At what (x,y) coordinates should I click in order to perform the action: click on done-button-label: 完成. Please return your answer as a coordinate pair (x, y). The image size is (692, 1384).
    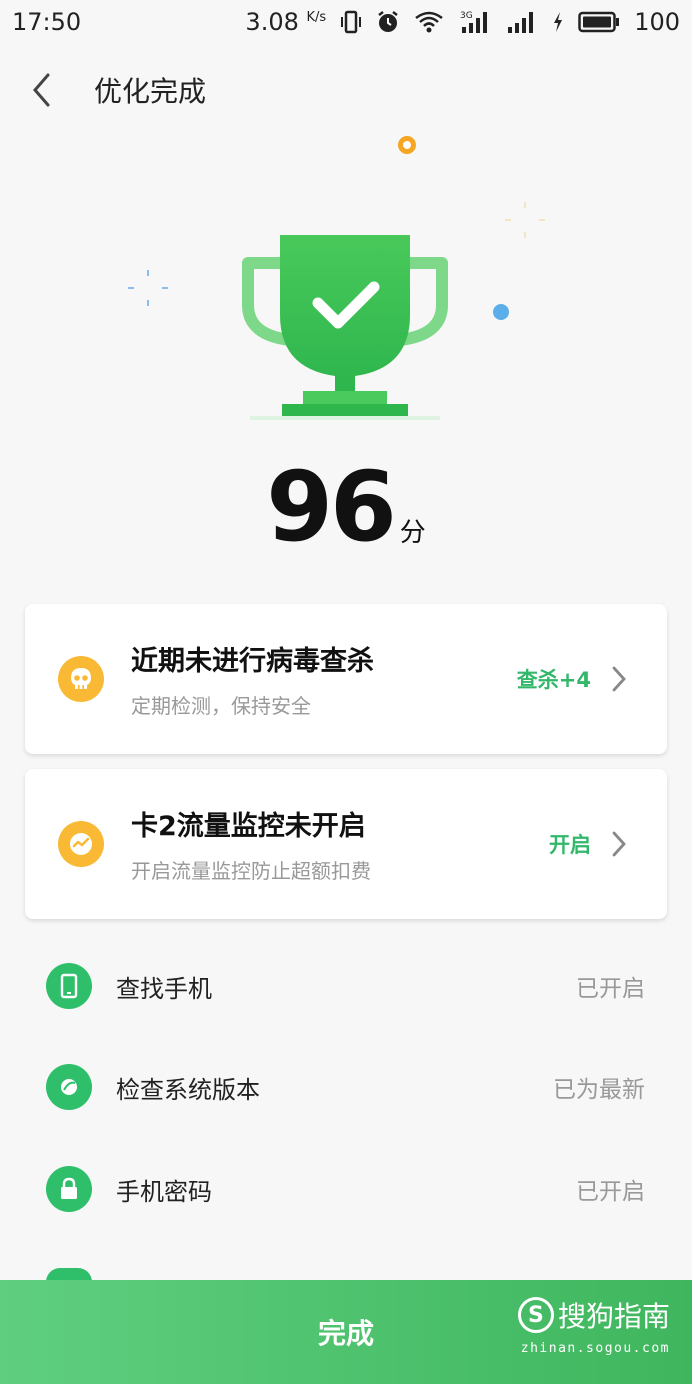
    Looking at the image, I should click on (345, 1333).